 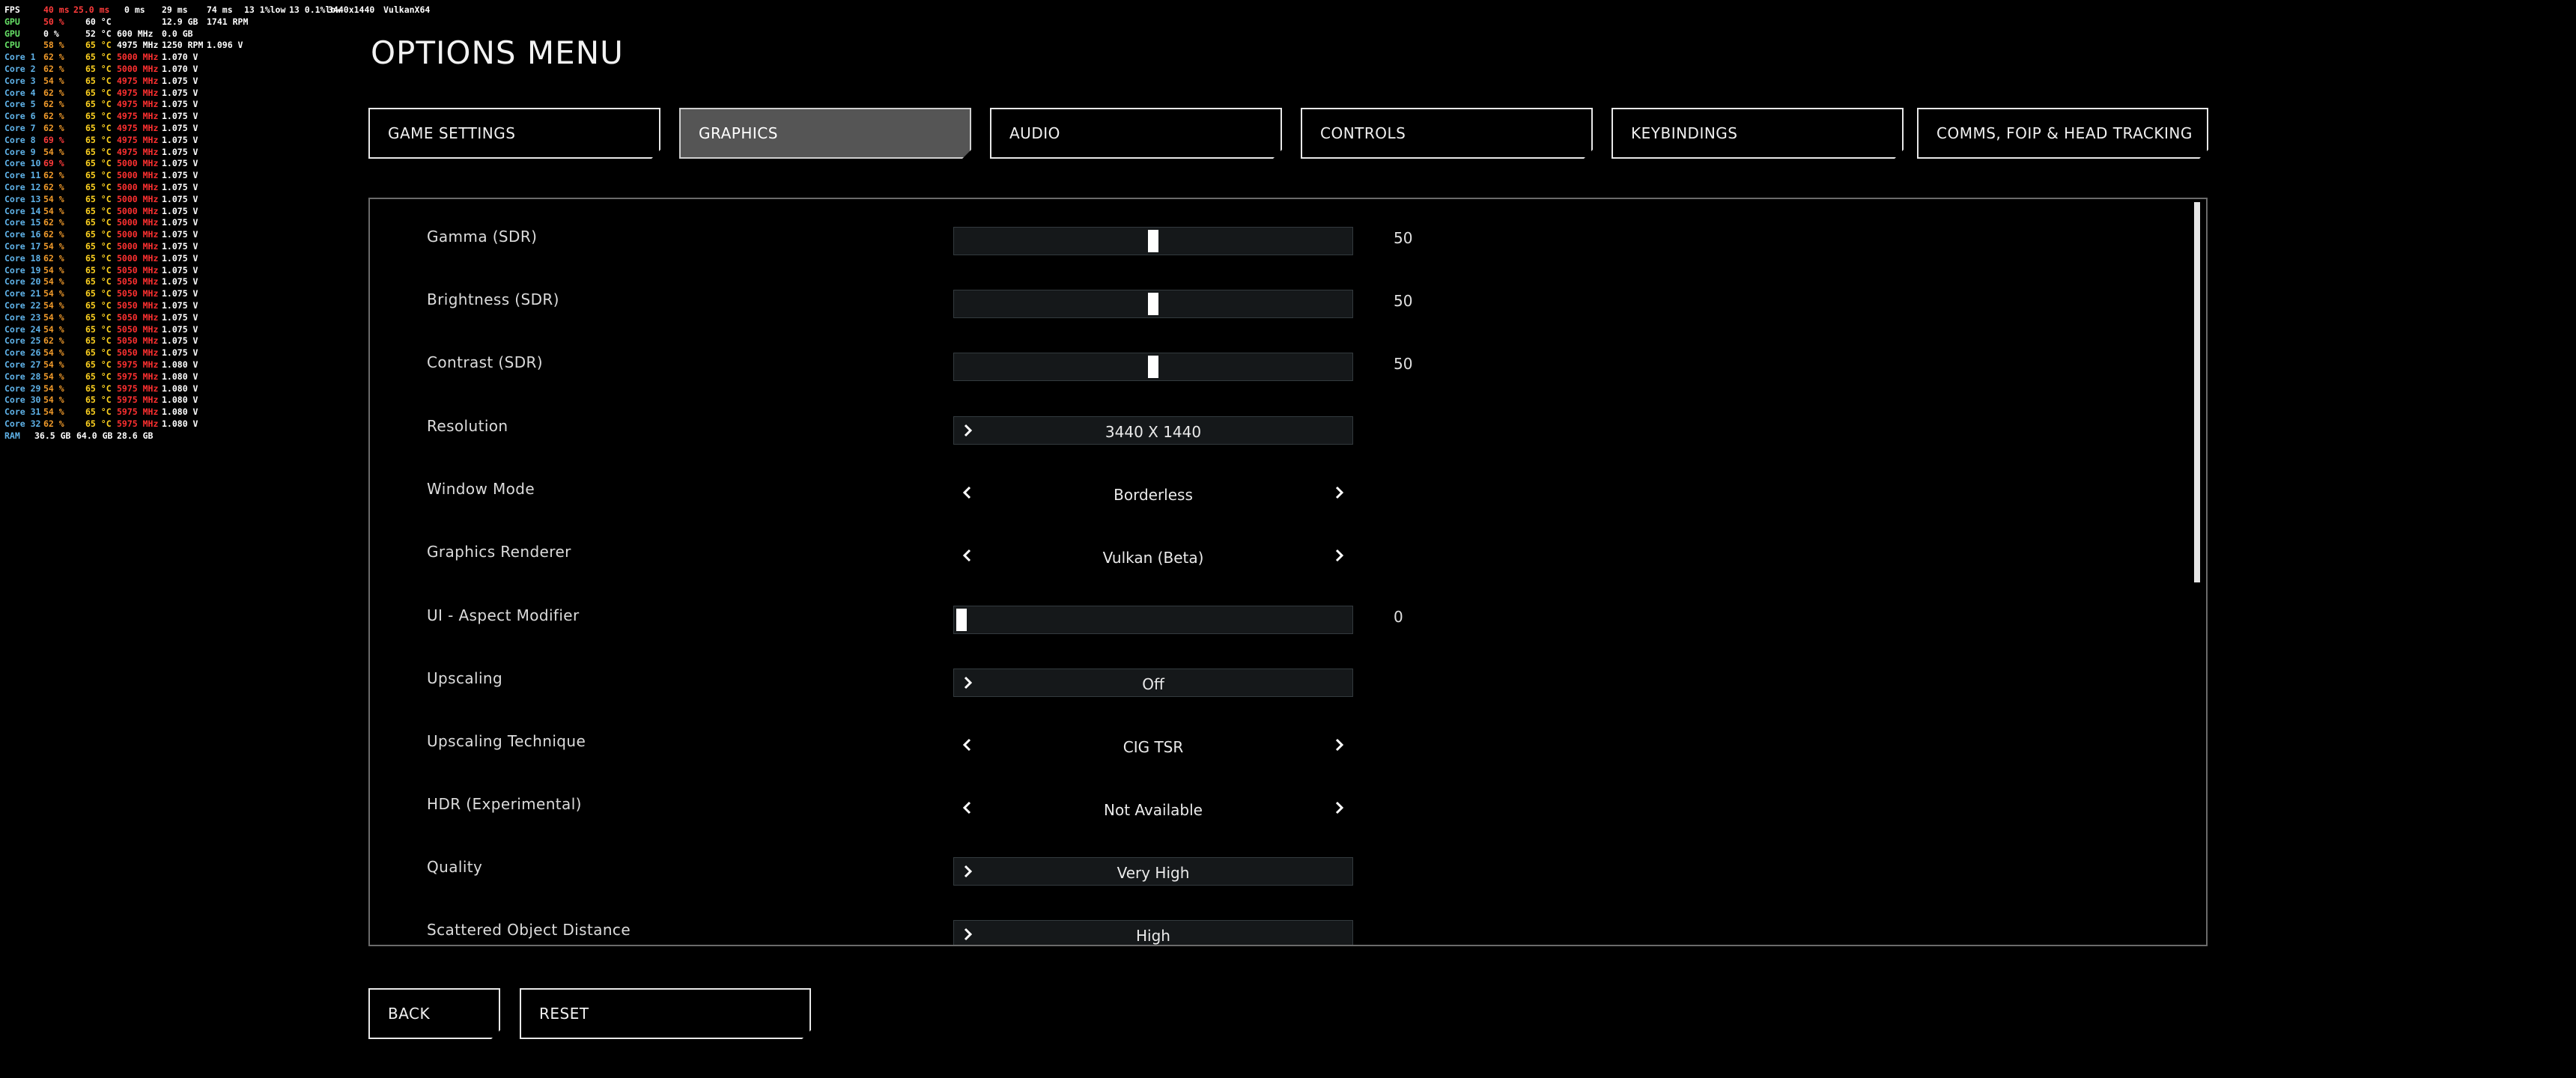 What do you see at coordinates (2062, 133) in the screenshot?
I see `tab-comms-foip-head-tracking: COMMS, FOIP & HEAD TRACKING` at bounding box center [2062, 133].